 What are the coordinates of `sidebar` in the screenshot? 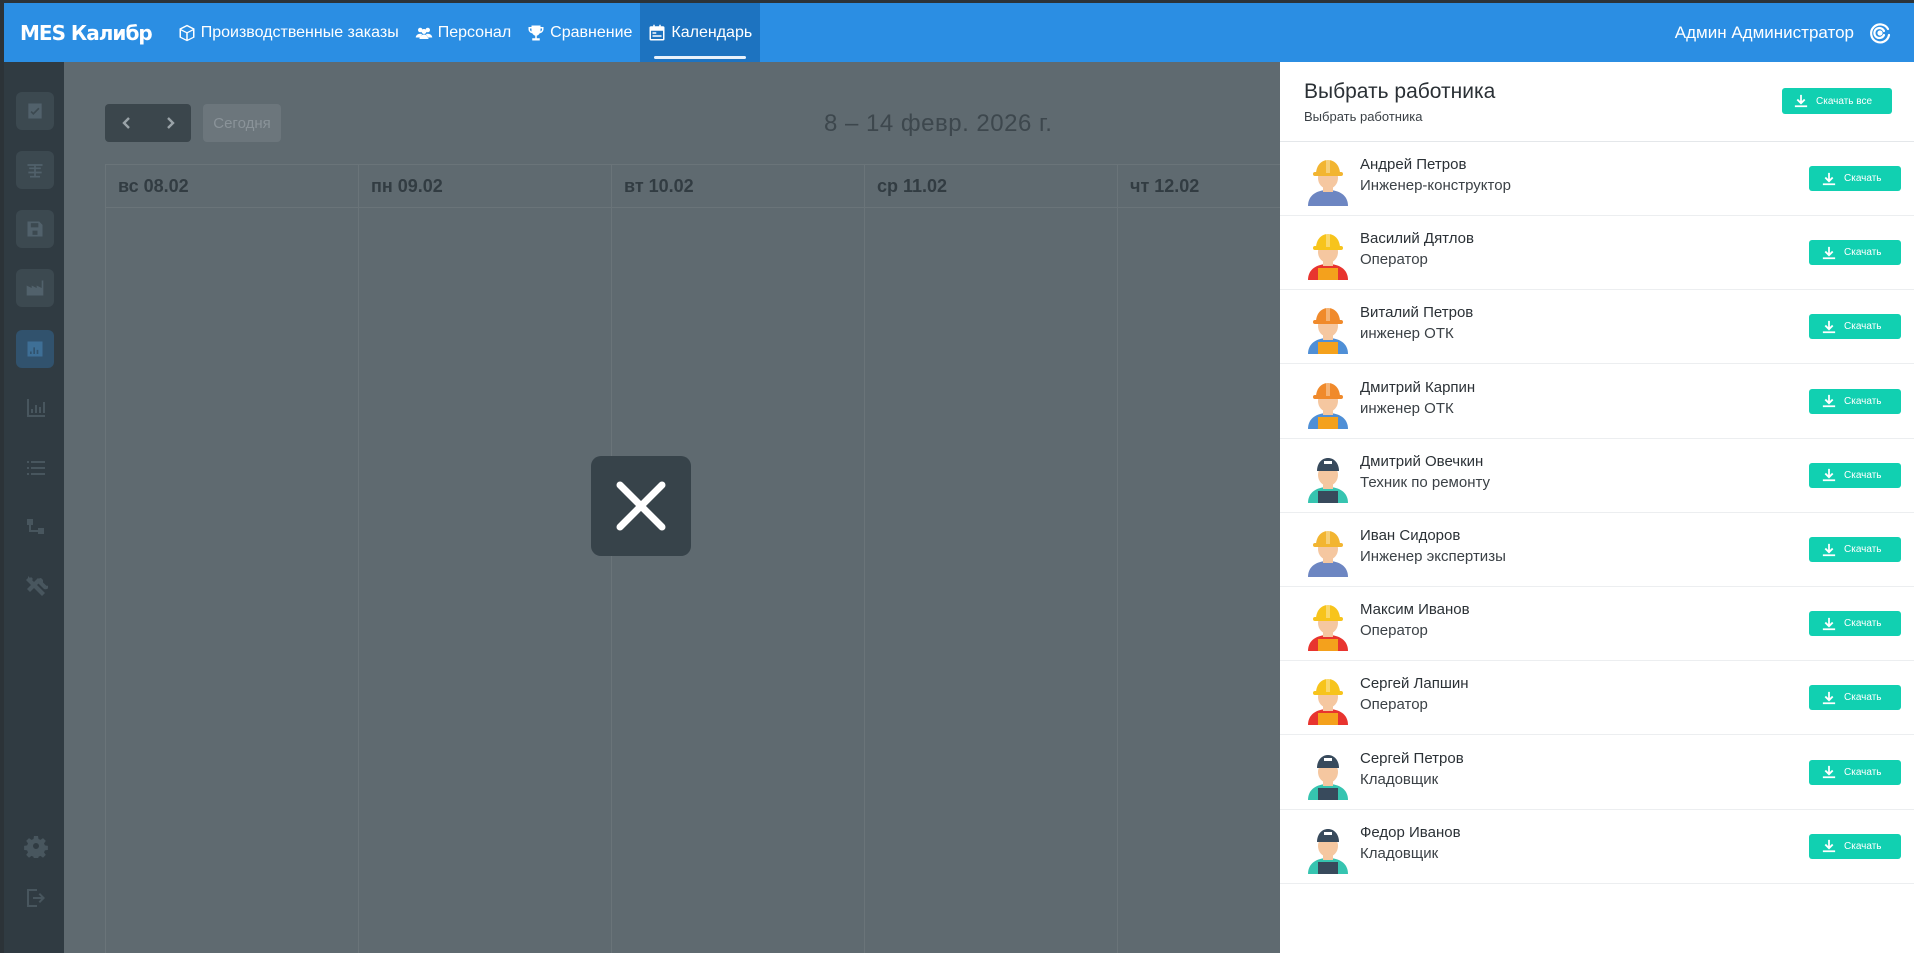 It's located at (34, 507).